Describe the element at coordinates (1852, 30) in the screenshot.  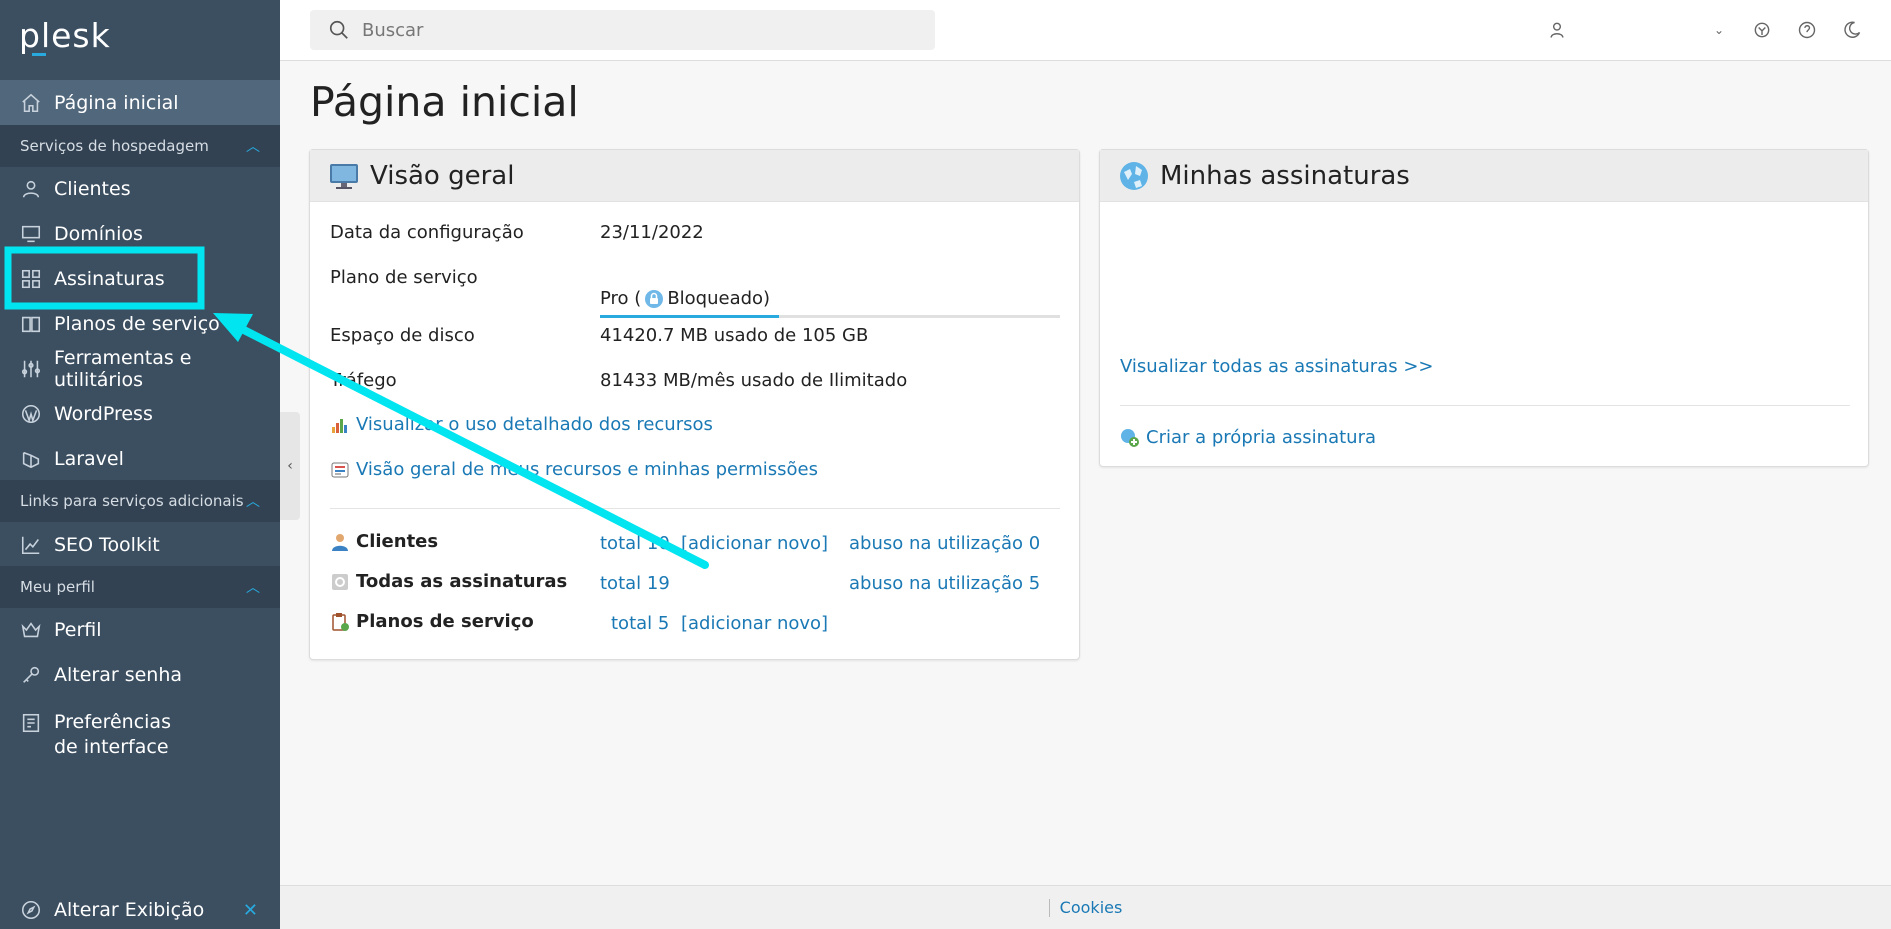
I see `dark-mode-icon` at that location.